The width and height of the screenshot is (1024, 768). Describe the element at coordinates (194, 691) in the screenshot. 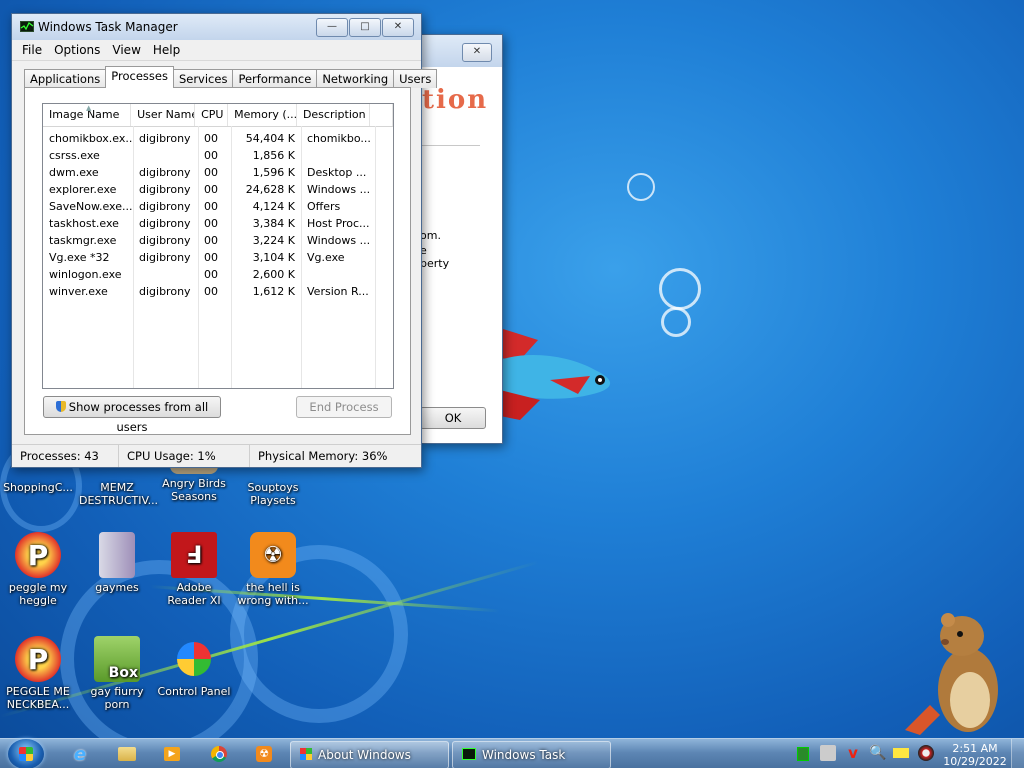

I see `desktop-icon-label: Control Panel` at that location.